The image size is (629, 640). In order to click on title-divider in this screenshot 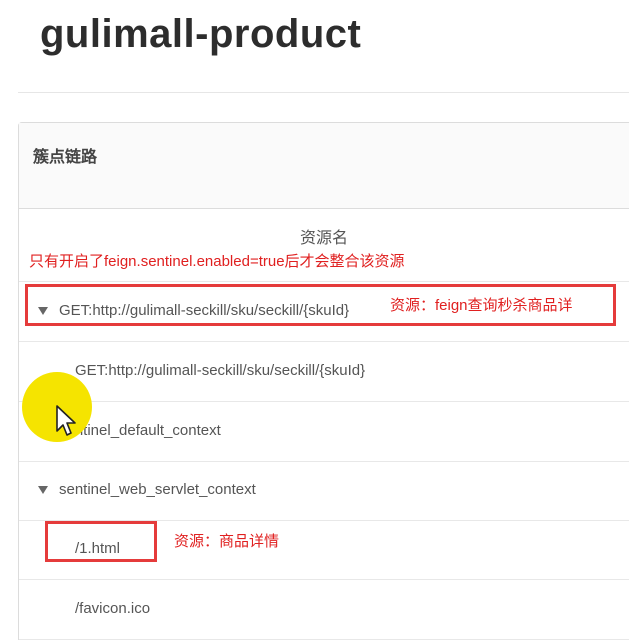, I will do `click(323, 92)`.